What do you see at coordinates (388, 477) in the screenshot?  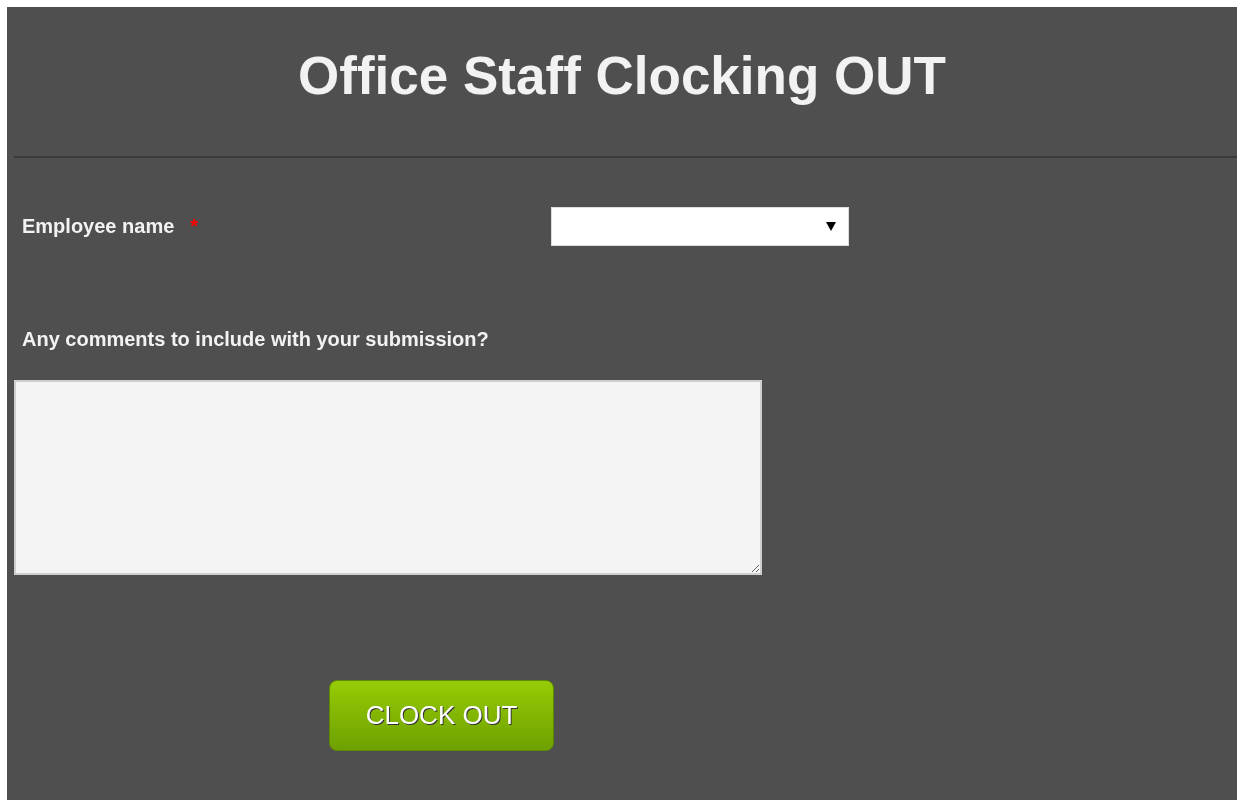 I see `comments-field` at bounding box center [388, 477].